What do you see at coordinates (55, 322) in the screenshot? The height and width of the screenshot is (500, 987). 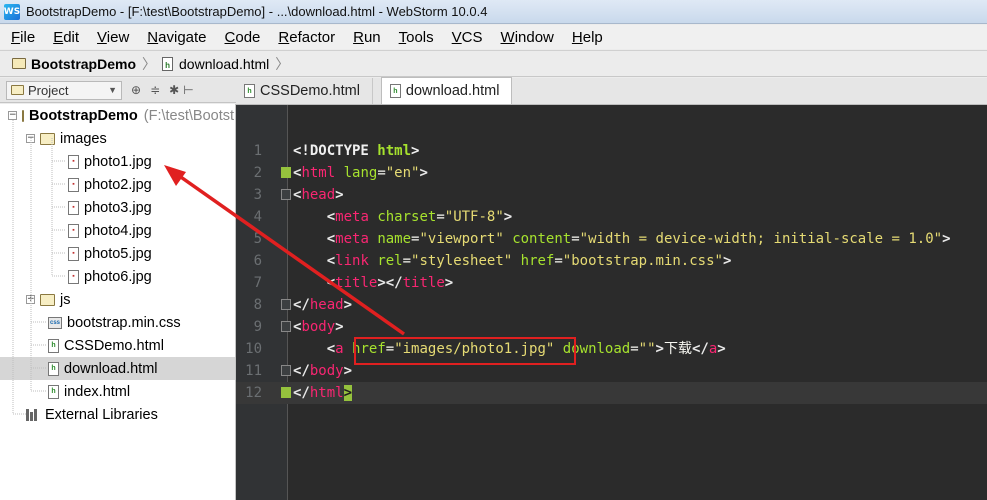 I see `css-file-icon: css` at bounding box center [55, 322].